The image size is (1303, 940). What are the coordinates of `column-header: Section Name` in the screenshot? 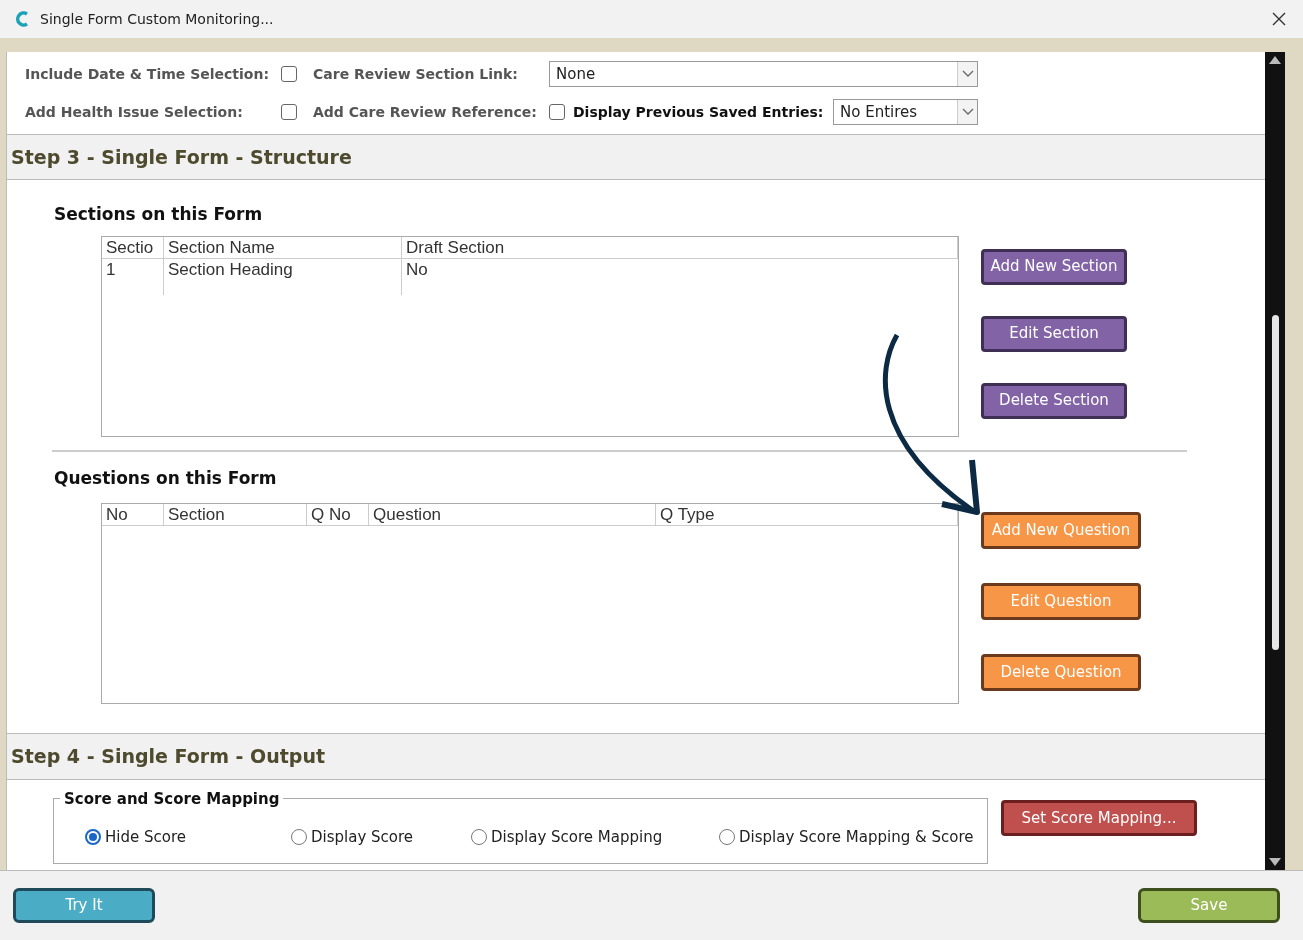 It's located at (283, 247).